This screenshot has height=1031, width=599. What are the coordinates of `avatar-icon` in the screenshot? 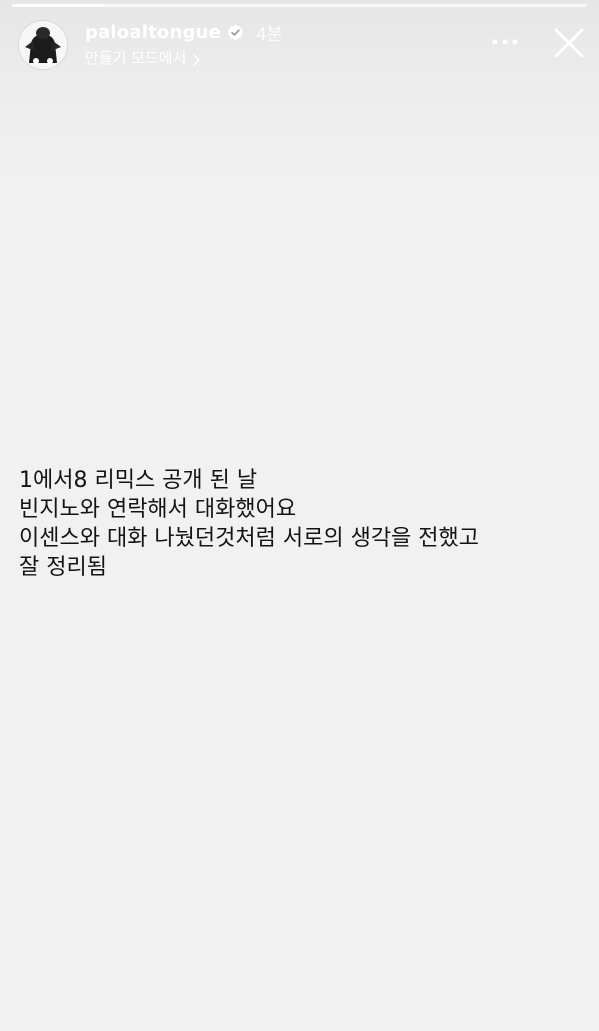 It's located at (43, 45).